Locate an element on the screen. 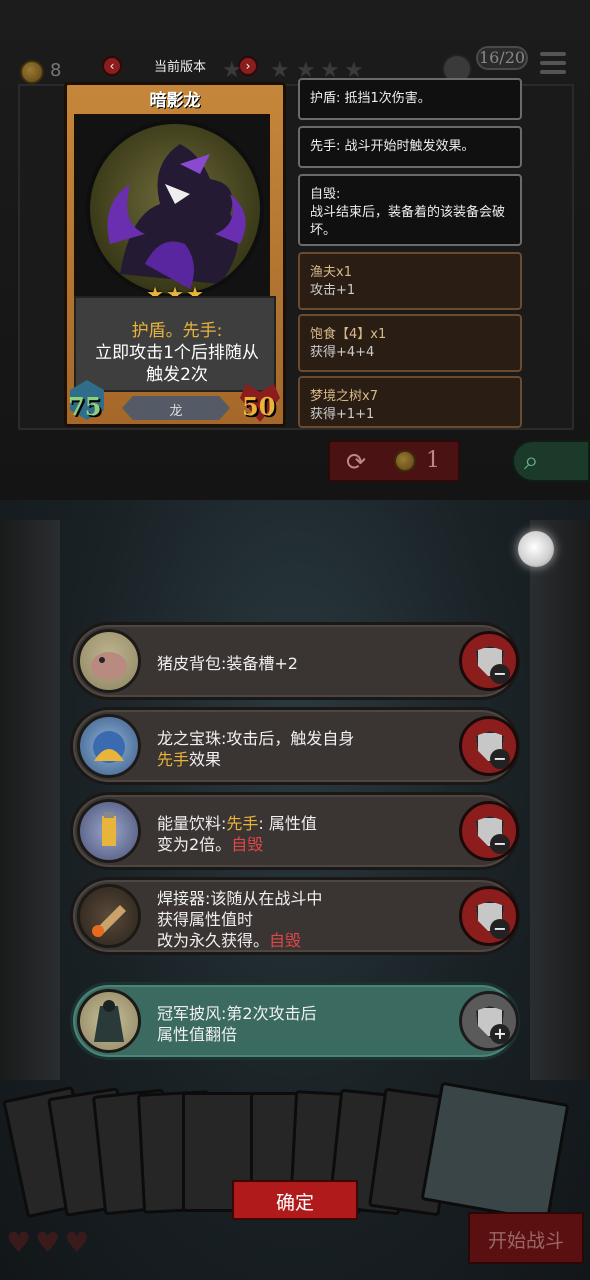 The width and height of the screenshot is (590, 1280). equipment-row: 能量饮料:先手: 属性值 变为2倍。自毁 − is located at coordinates (295, 831).